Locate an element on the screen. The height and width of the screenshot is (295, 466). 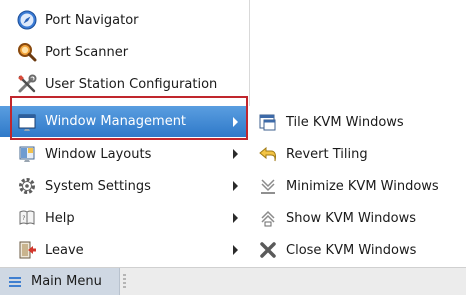
menu-item-label: Leave is located at coordinates (64, 250).